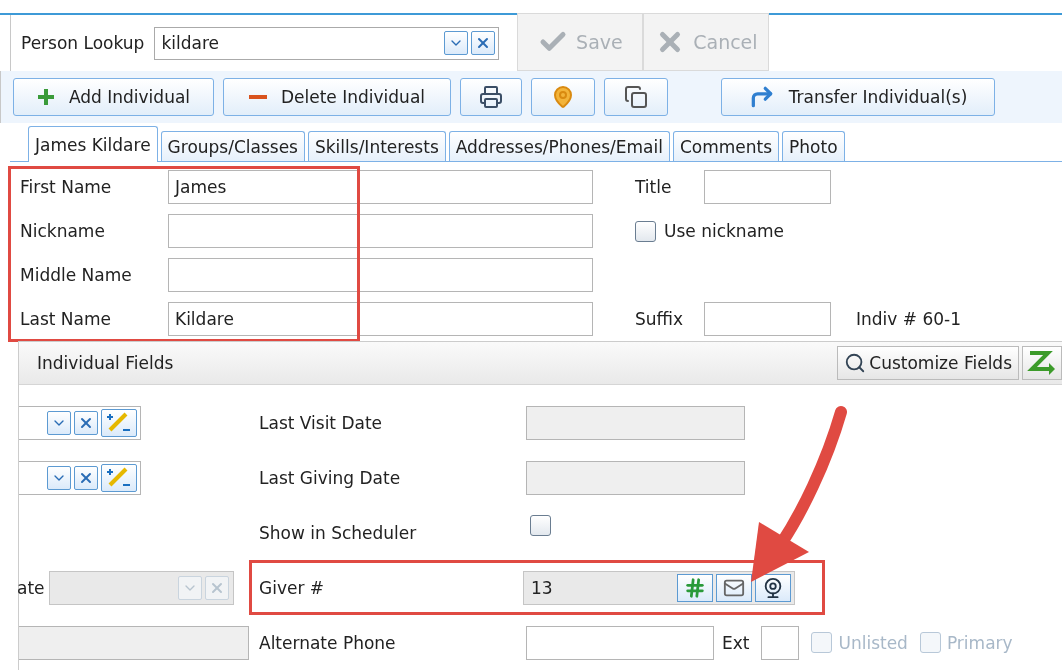 The height and width of the screenshot is (670, 1062). What do you see at coordinates (31, 587) in the screenshot?
I see `field-label: ate` at bounding box center [31, 587].